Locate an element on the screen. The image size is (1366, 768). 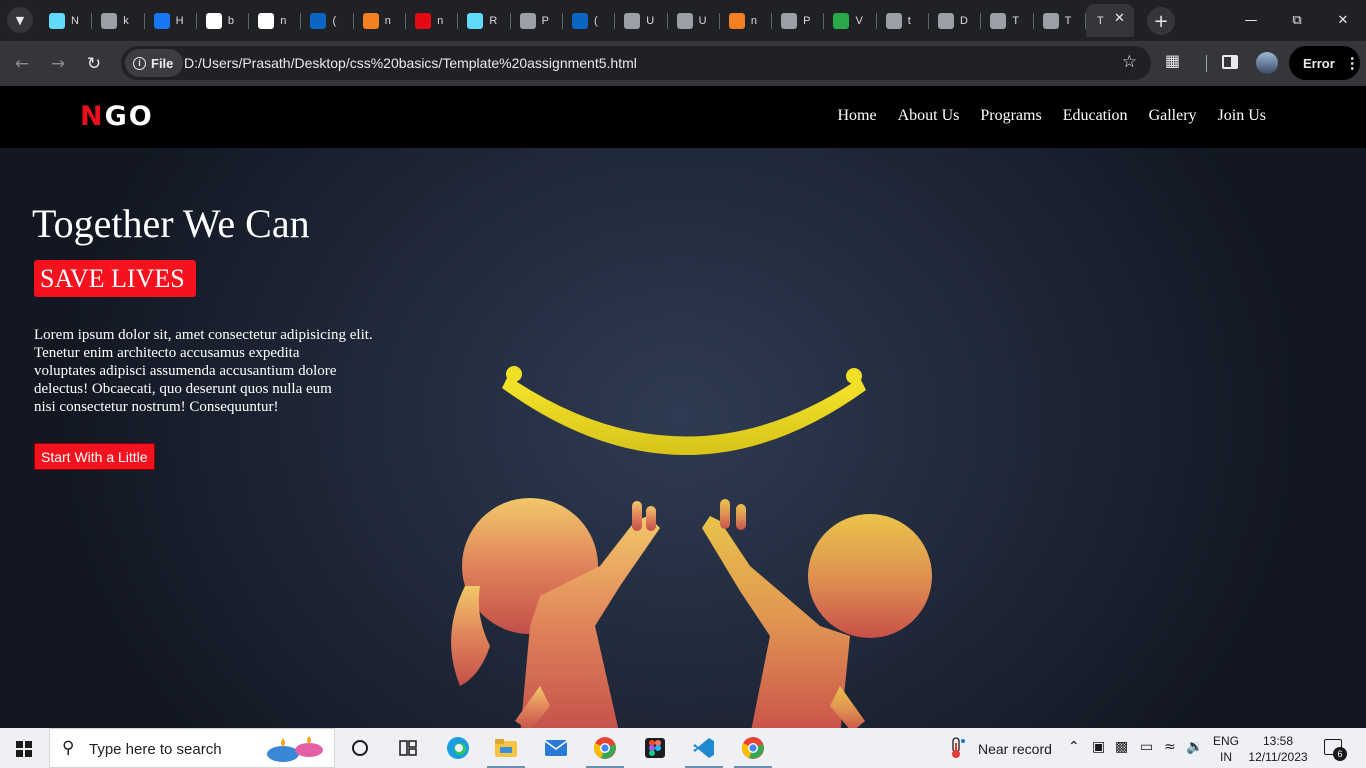
tab-title: D is located at coordinates (964, 20).